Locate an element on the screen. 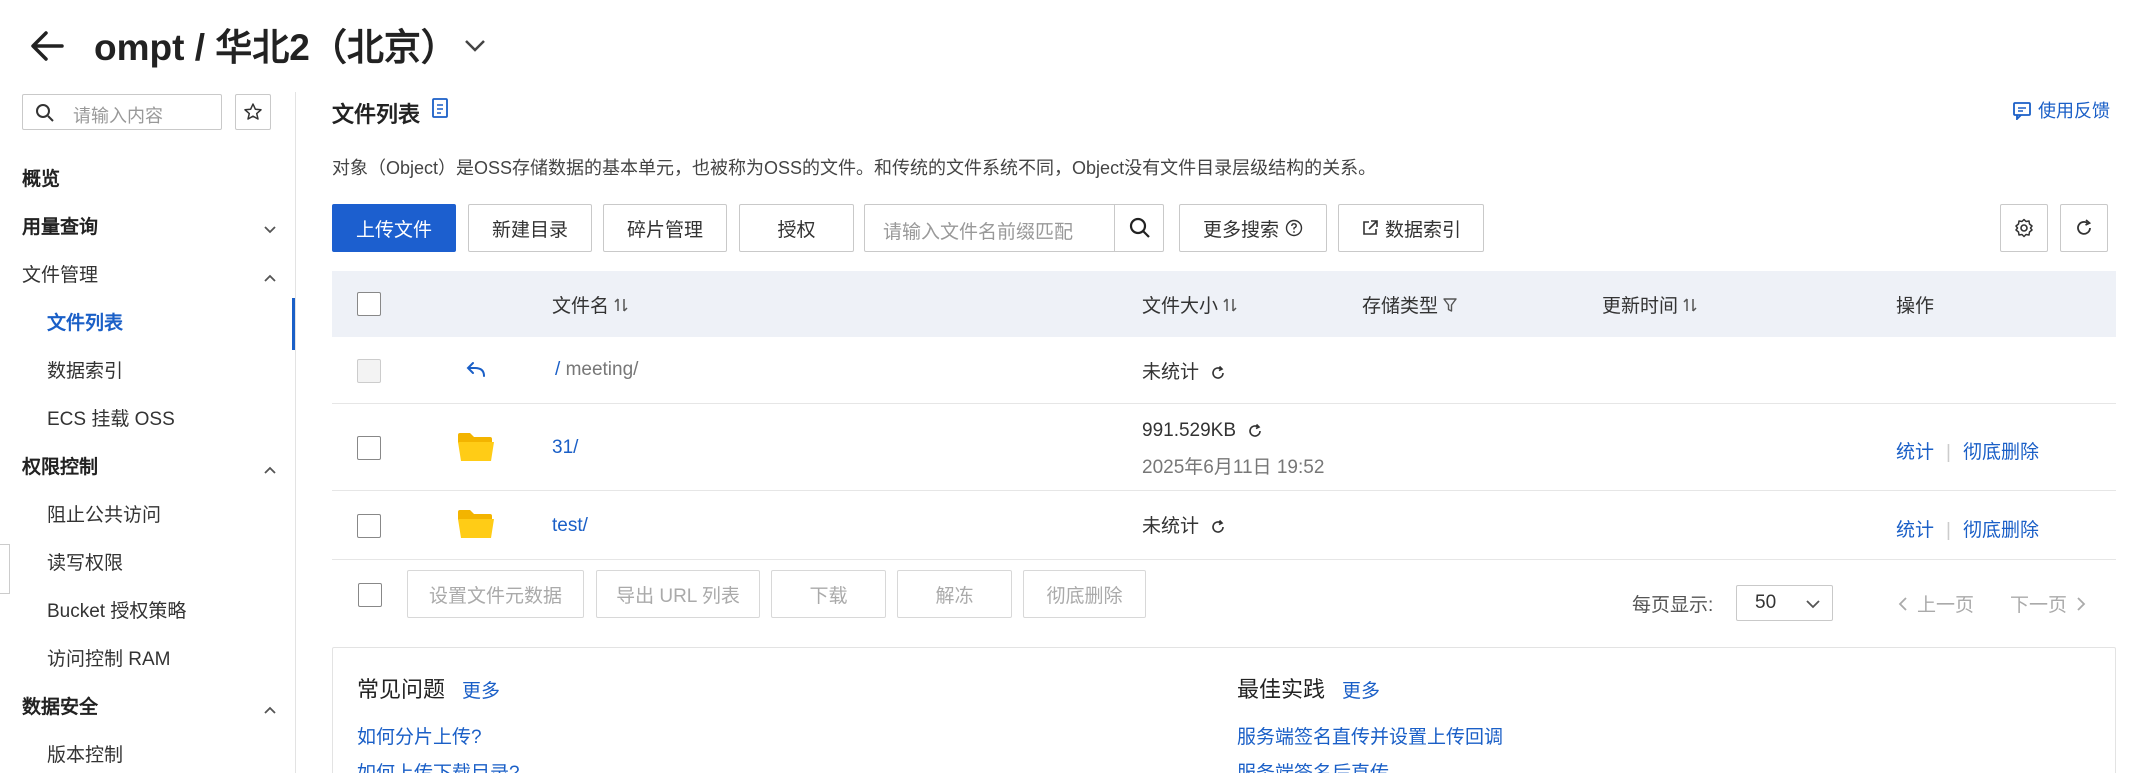  fragments-label: 碎片管理 is located at coordinates (664, 230).